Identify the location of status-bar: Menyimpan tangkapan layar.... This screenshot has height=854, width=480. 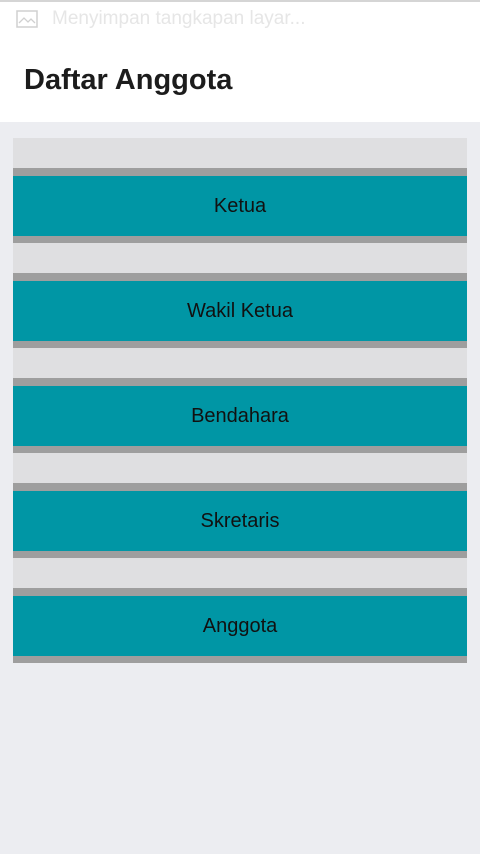
(240, 19).